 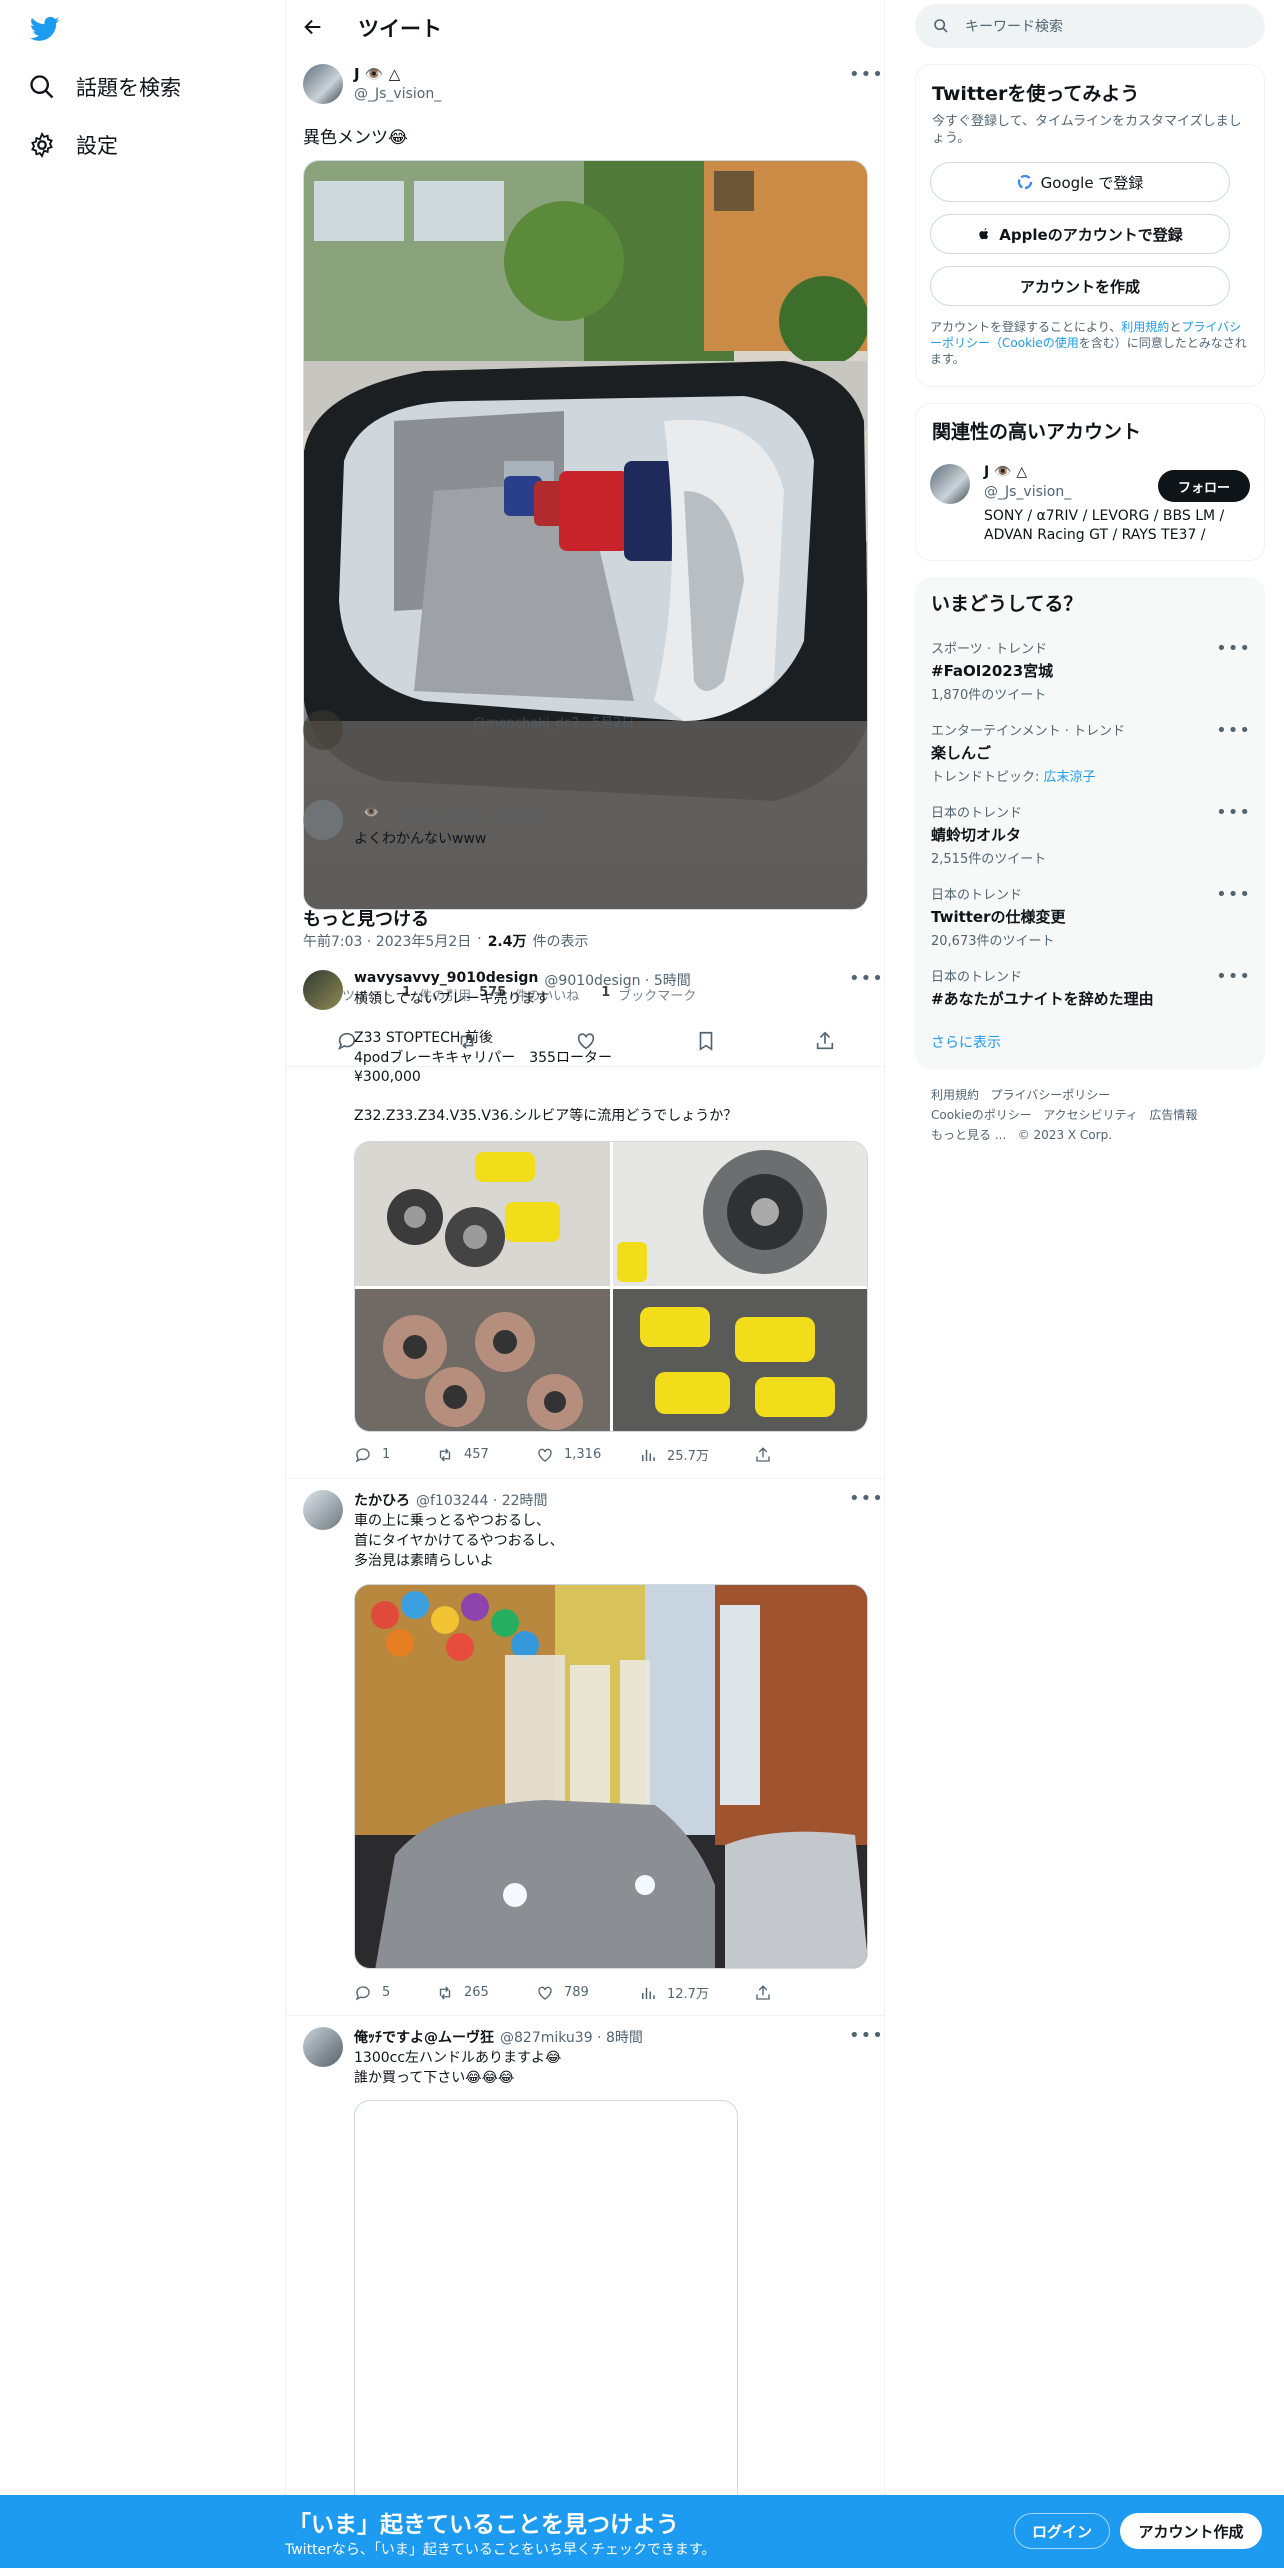 What do you see at coordinates (984, 234) in the screenshot?
I see `apple-icon` at bounding box center [984, 234].